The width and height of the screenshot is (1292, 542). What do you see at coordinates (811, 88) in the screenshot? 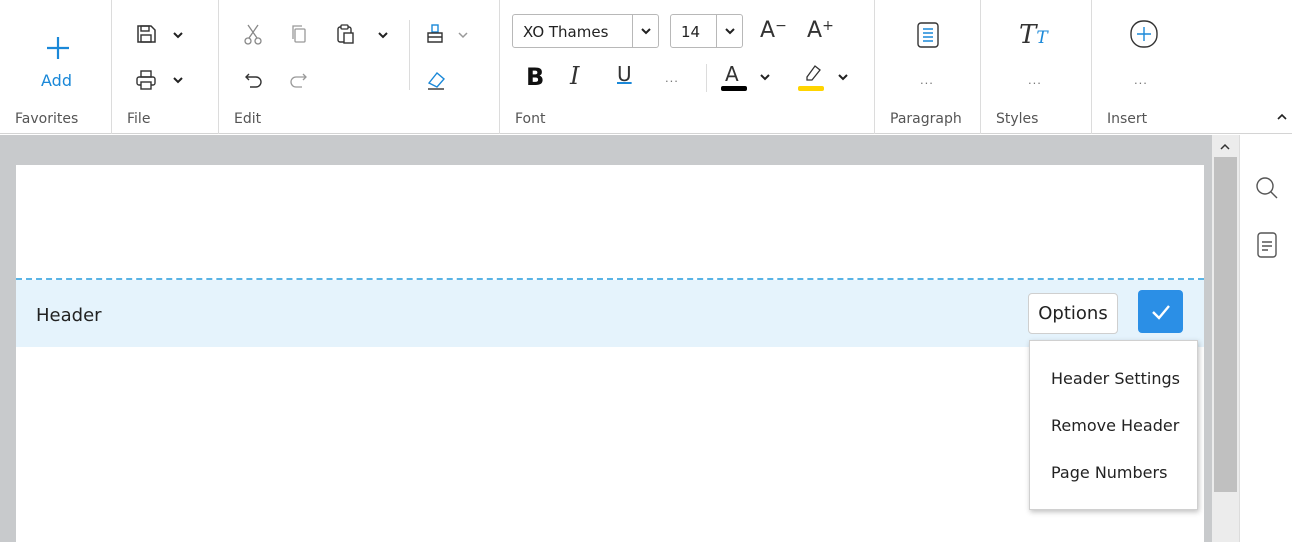
I see `highlight-color-swatch` at bounding box center [811, 88].